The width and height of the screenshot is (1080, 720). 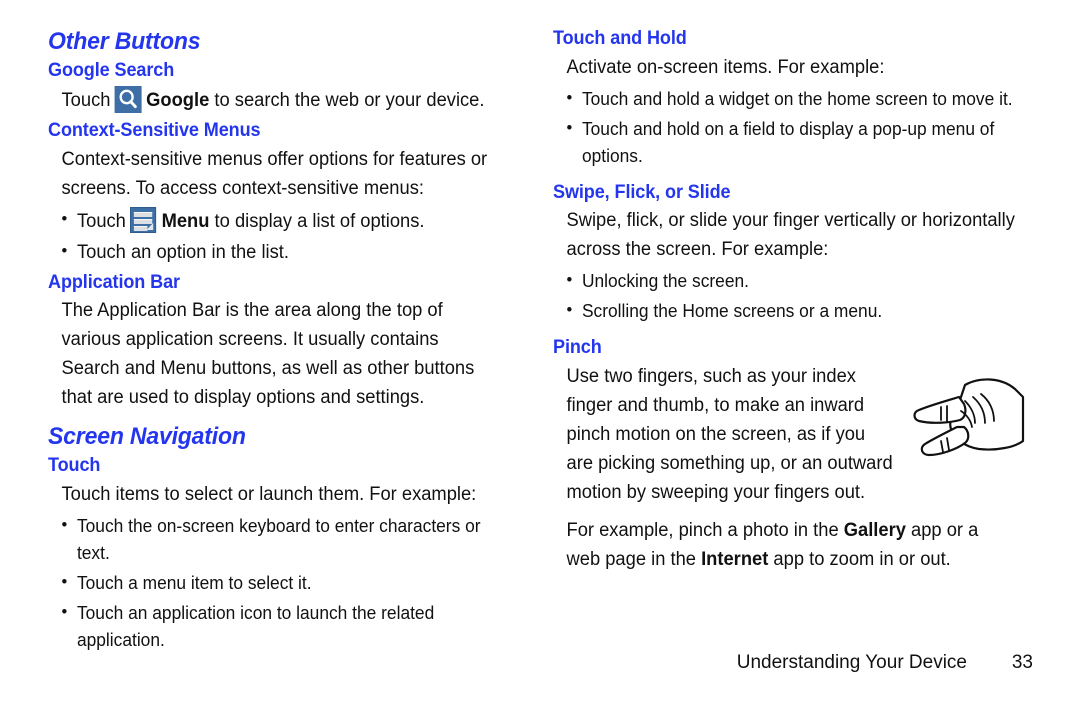 I want to click on search-icon-glyph, so click(x=128, y=99).